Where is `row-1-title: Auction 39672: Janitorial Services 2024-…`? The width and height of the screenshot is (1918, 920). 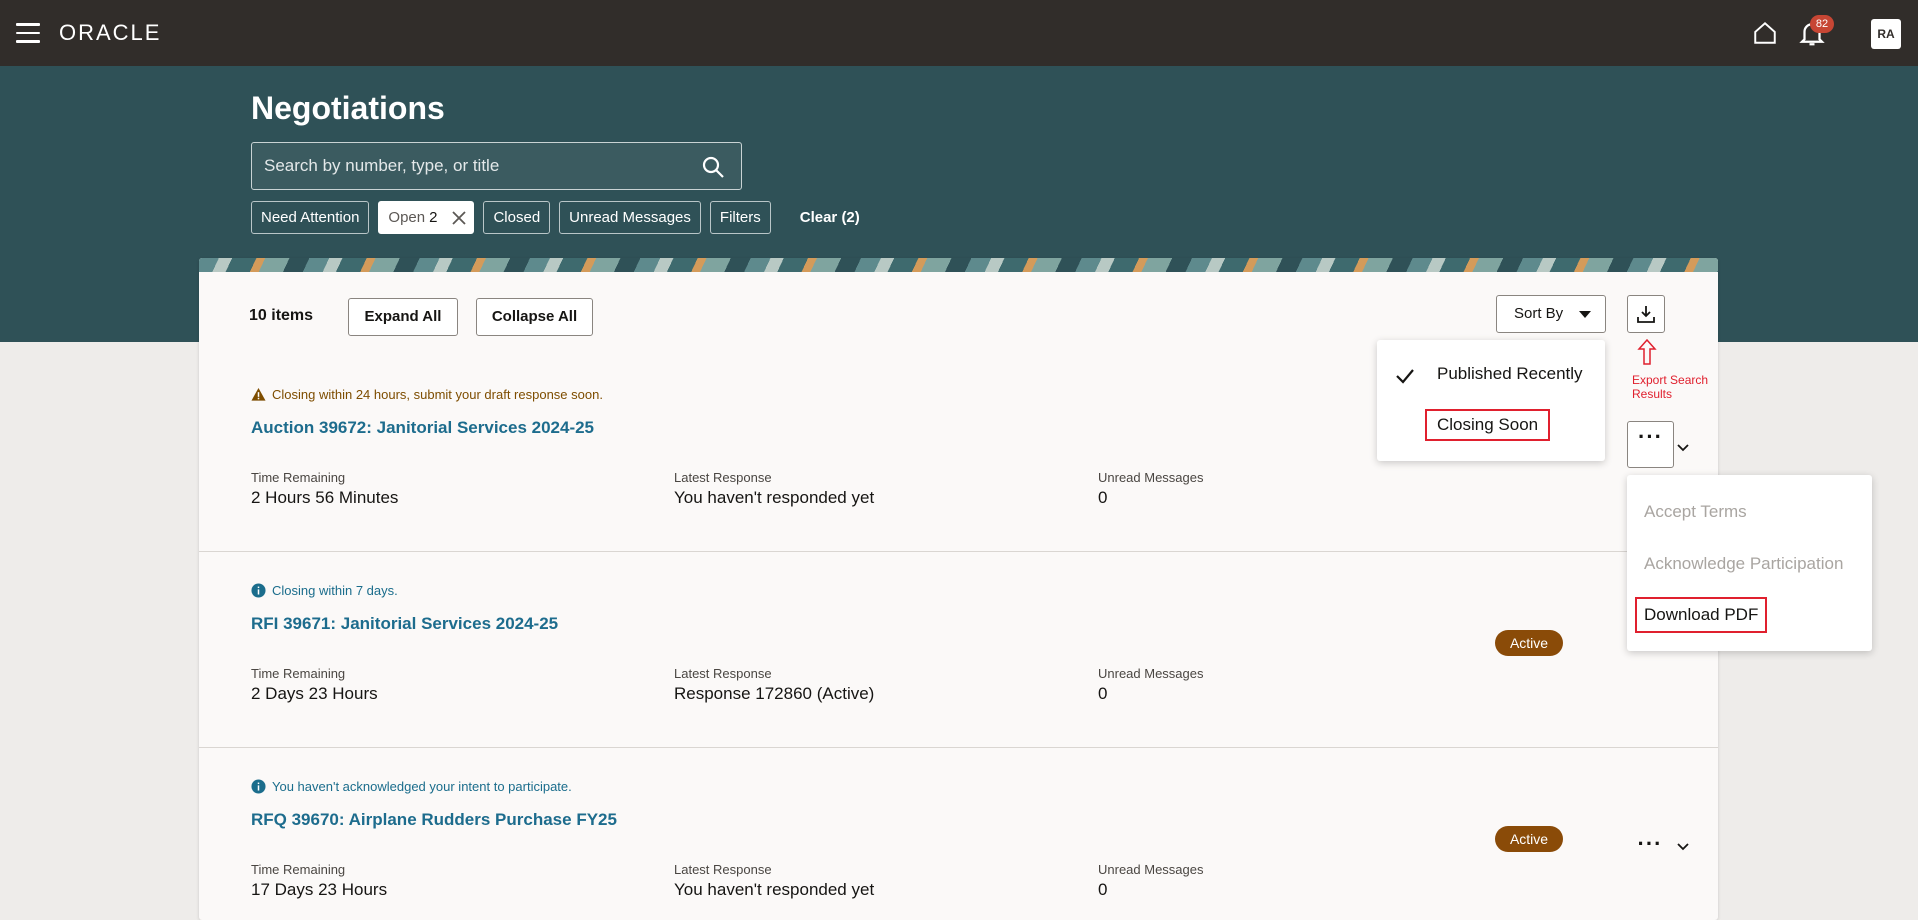 row-1-title: Auction 39672: Janitorial Services 2024-… is located at coordinates (422, 428).